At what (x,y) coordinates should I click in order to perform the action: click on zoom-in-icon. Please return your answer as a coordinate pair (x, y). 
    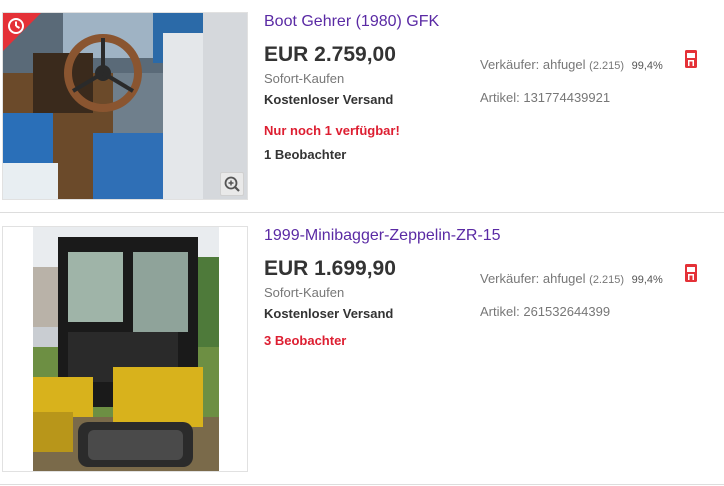
    Looking at the image, I should click on (232, 184).